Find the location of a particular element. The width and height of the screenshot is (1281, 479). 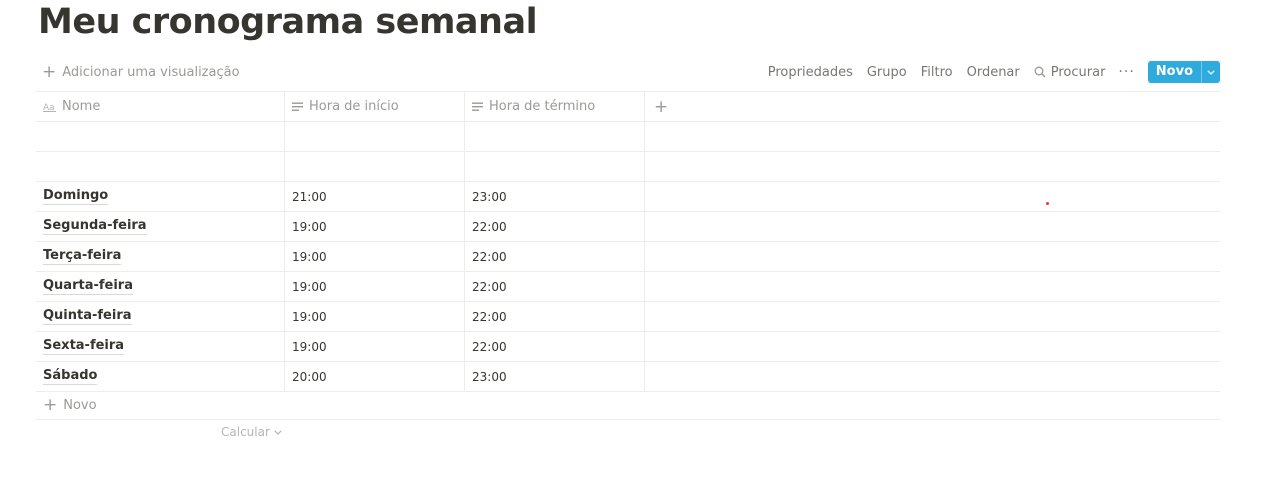

start-time-cell: 21:00 is located at coordinates (375, 196).